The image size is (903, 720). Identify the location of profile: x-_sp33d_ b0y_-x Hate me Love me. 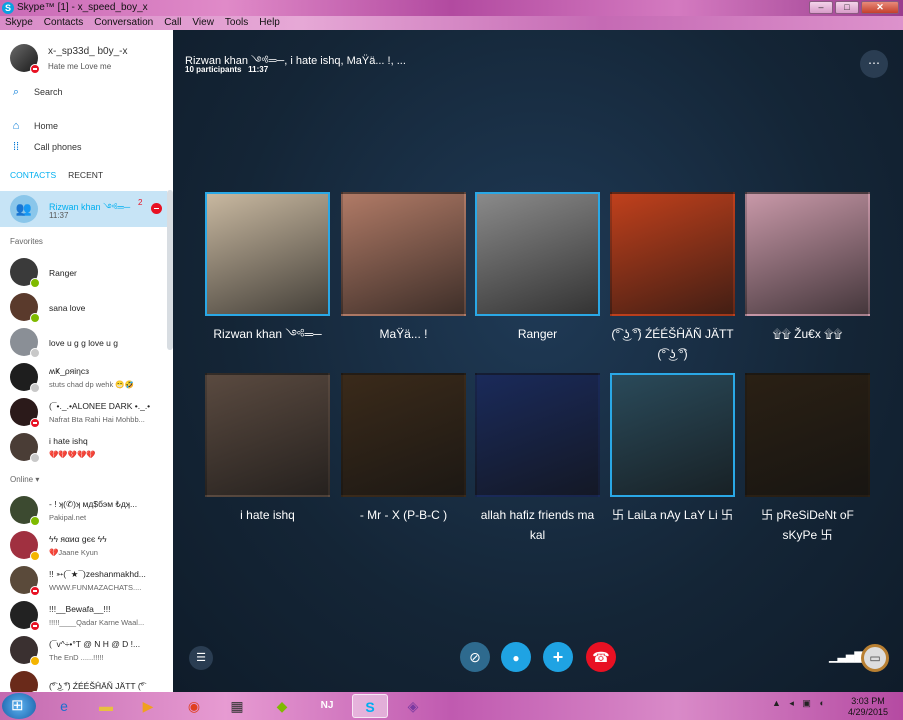
(69, 59).